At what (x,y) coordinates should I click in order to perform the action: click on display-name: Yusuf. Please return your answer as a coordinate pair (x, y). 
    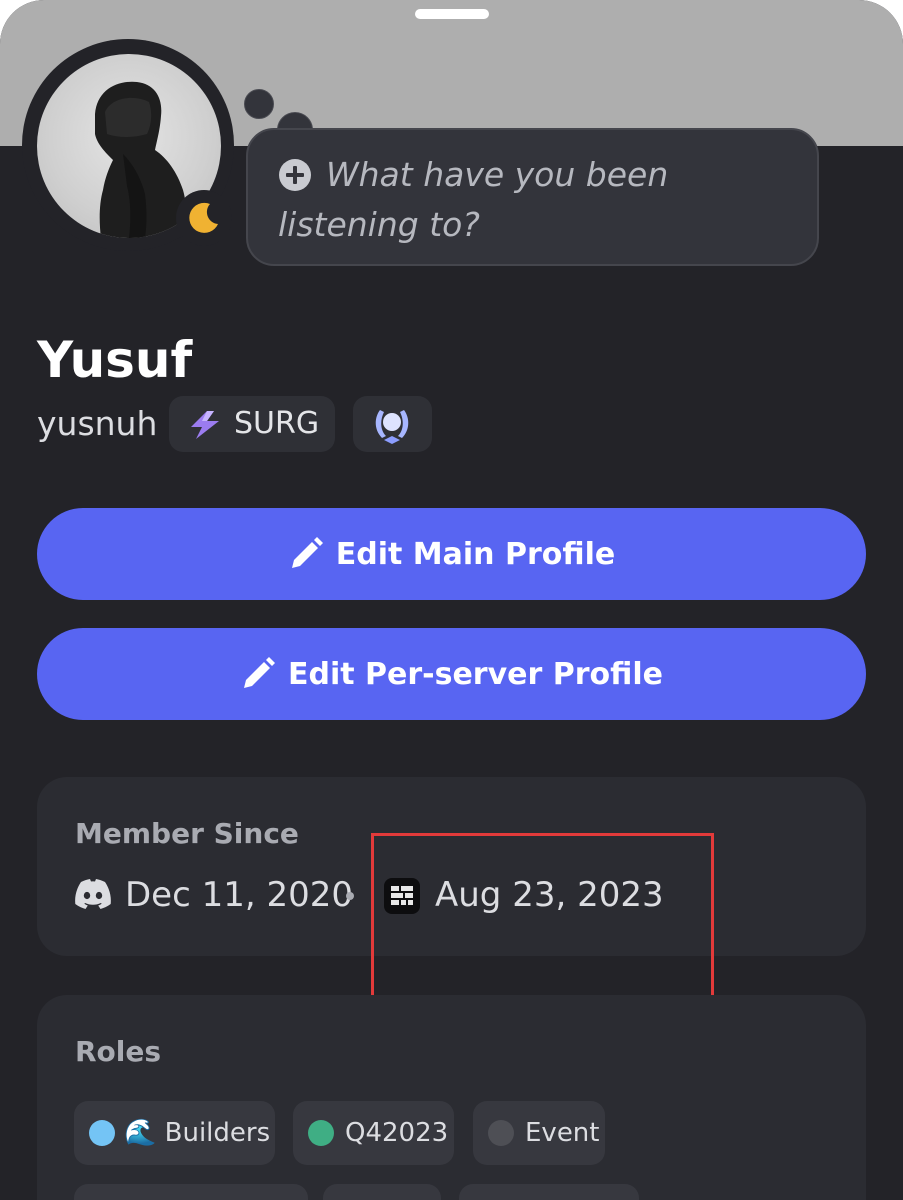
    Looking at the image, I should click on (115, 360).